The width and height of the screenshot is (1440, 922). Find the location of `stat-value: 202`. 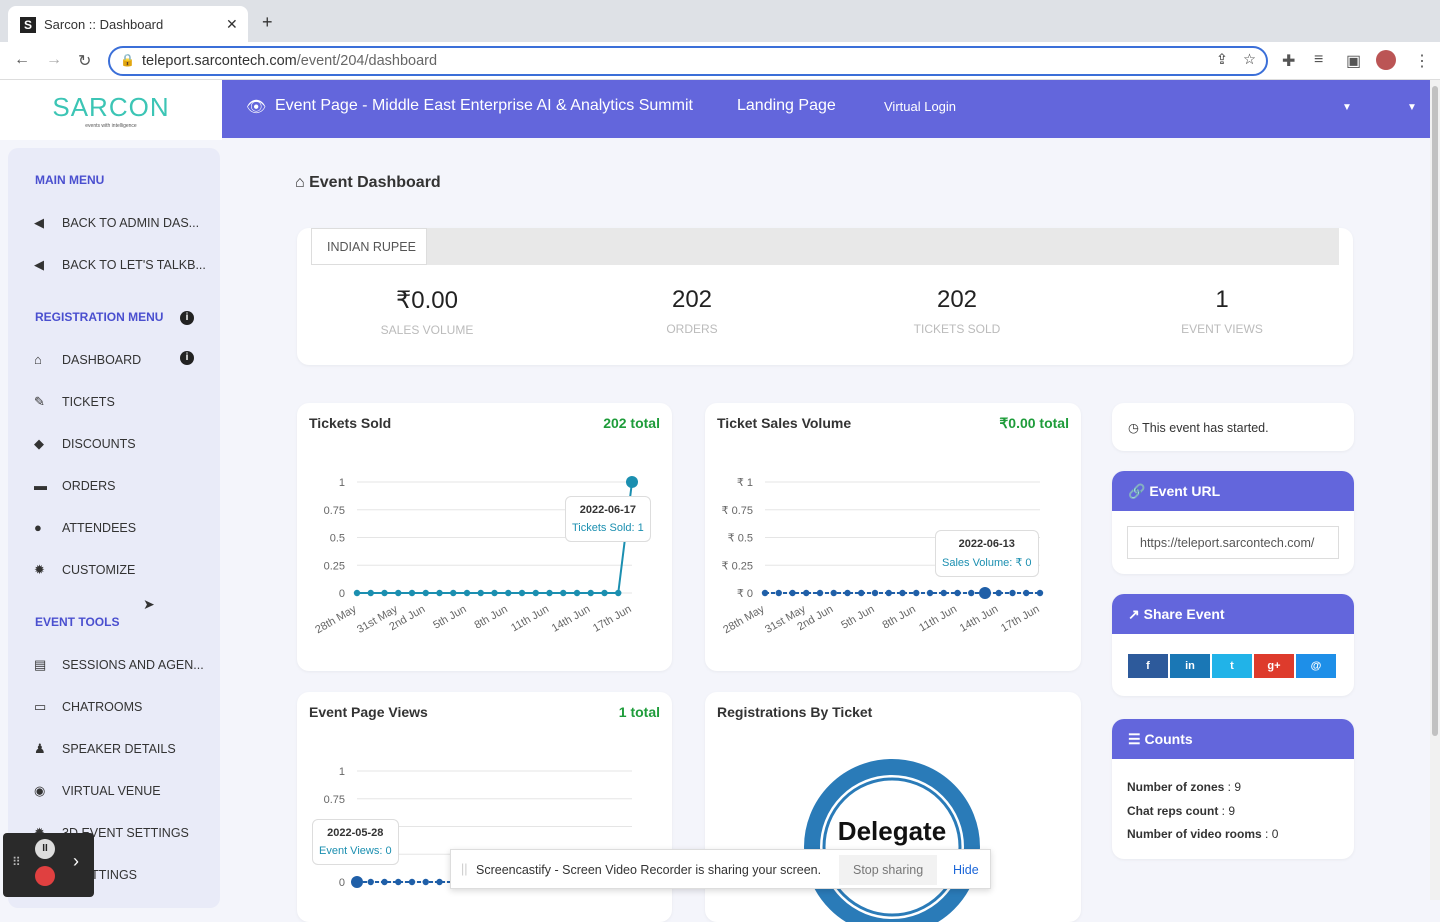

stat-value: 202 is located at coordinates (957, 299).